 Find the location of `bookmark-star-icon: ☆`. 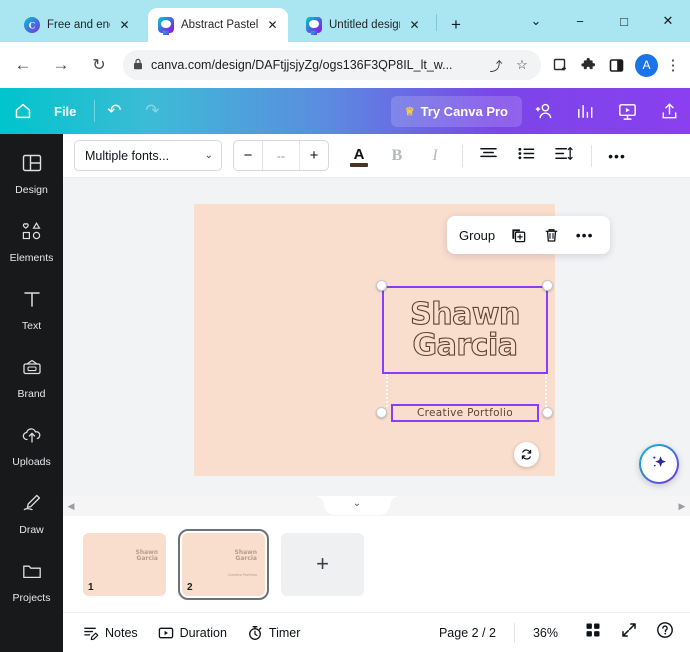

bookmark-star-icon: ☆ is located at coordinates (522, 65).